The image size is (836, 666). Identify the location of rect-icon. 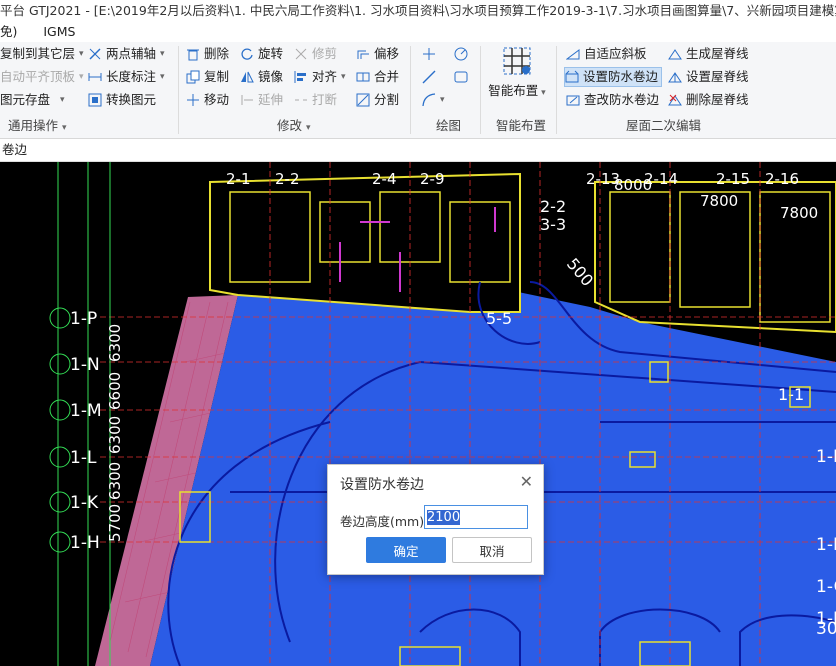
(461, 77).